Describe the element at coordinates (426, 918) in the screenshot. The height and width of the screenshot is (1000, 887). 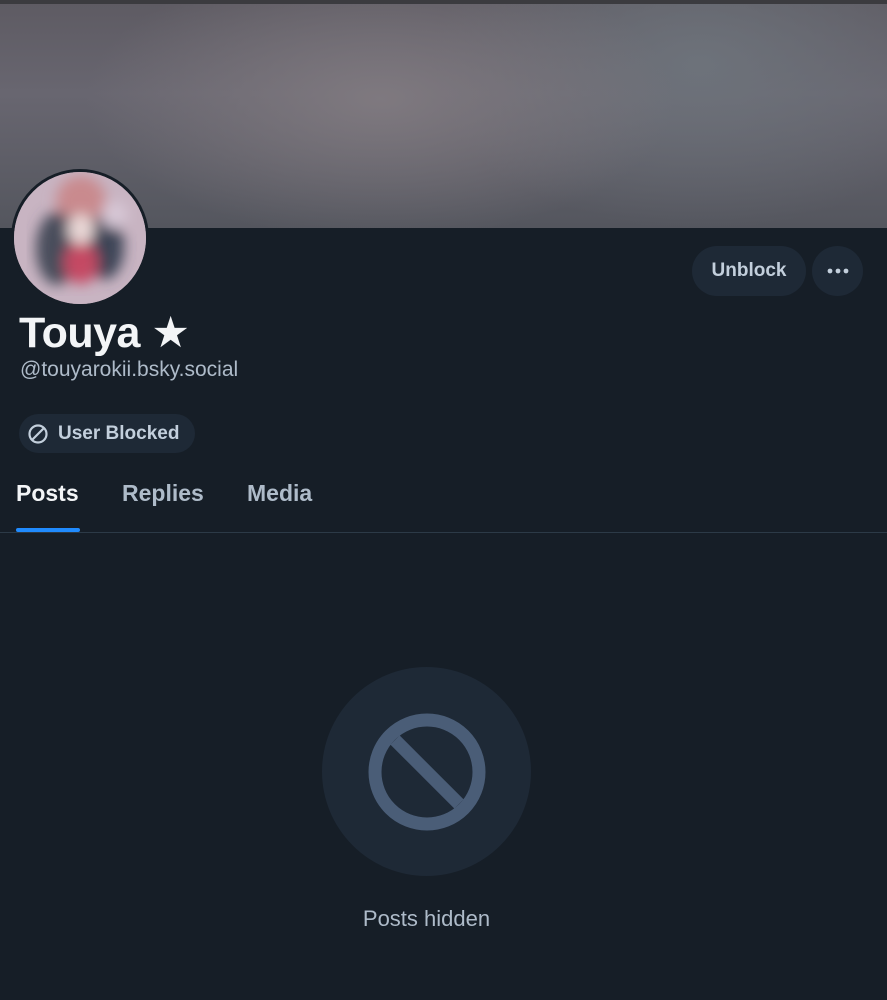
I see `posts-hidden-message: Posts hidden` at that location.